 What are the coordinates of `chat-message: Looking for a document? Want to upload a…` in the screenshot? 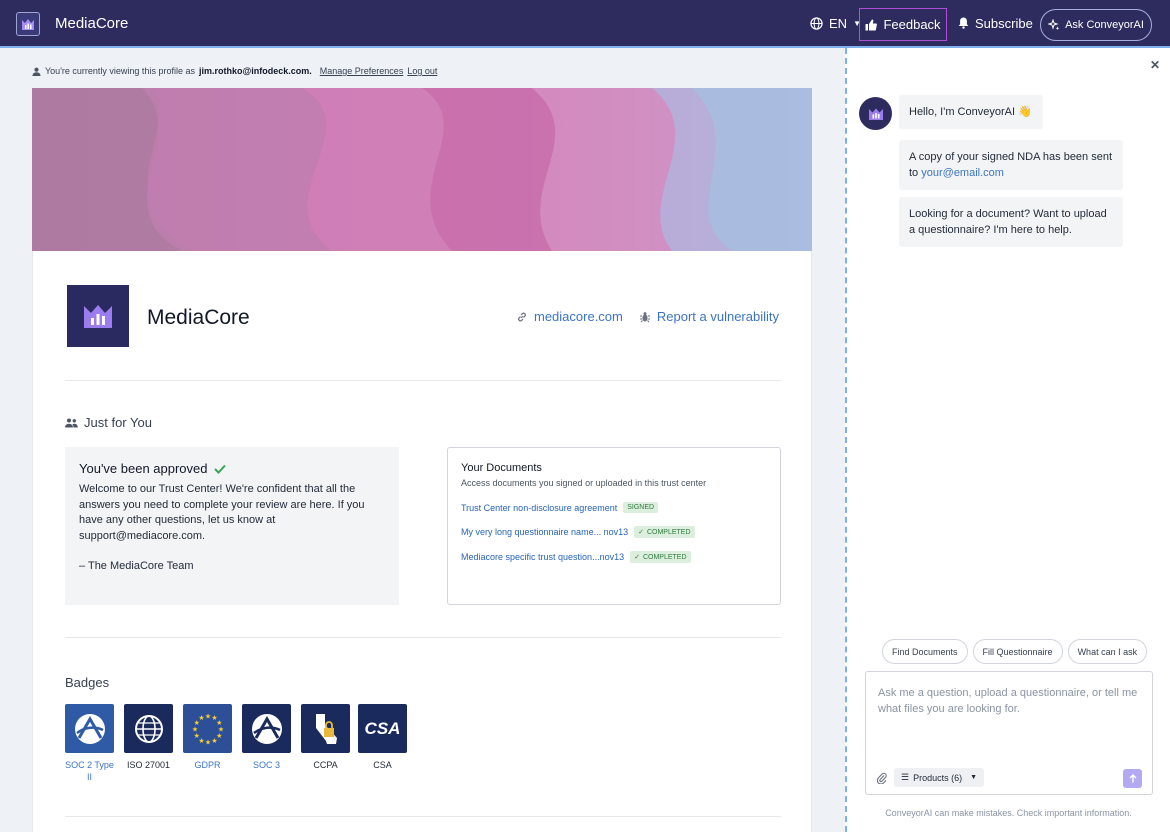 It's located at (1011, 222).